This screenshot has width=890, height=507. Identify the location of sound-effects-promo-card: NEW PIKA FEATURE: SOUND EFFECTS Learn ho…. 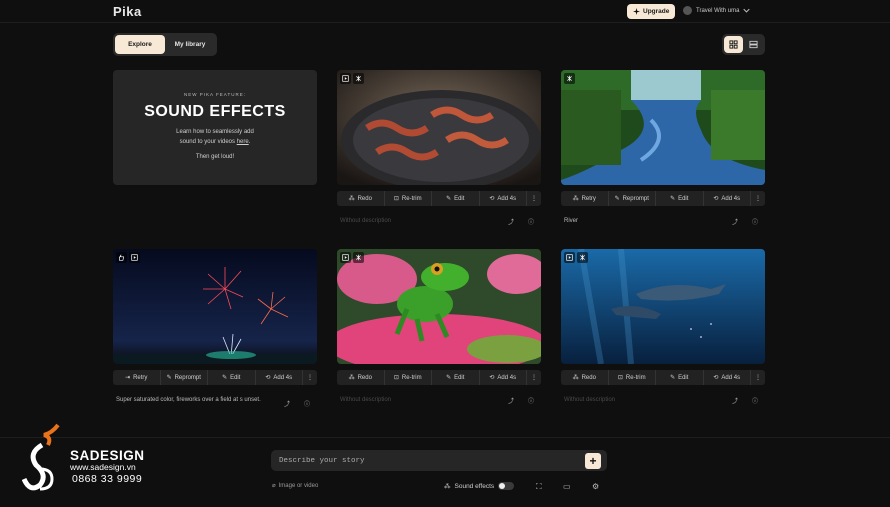
(215, 127).